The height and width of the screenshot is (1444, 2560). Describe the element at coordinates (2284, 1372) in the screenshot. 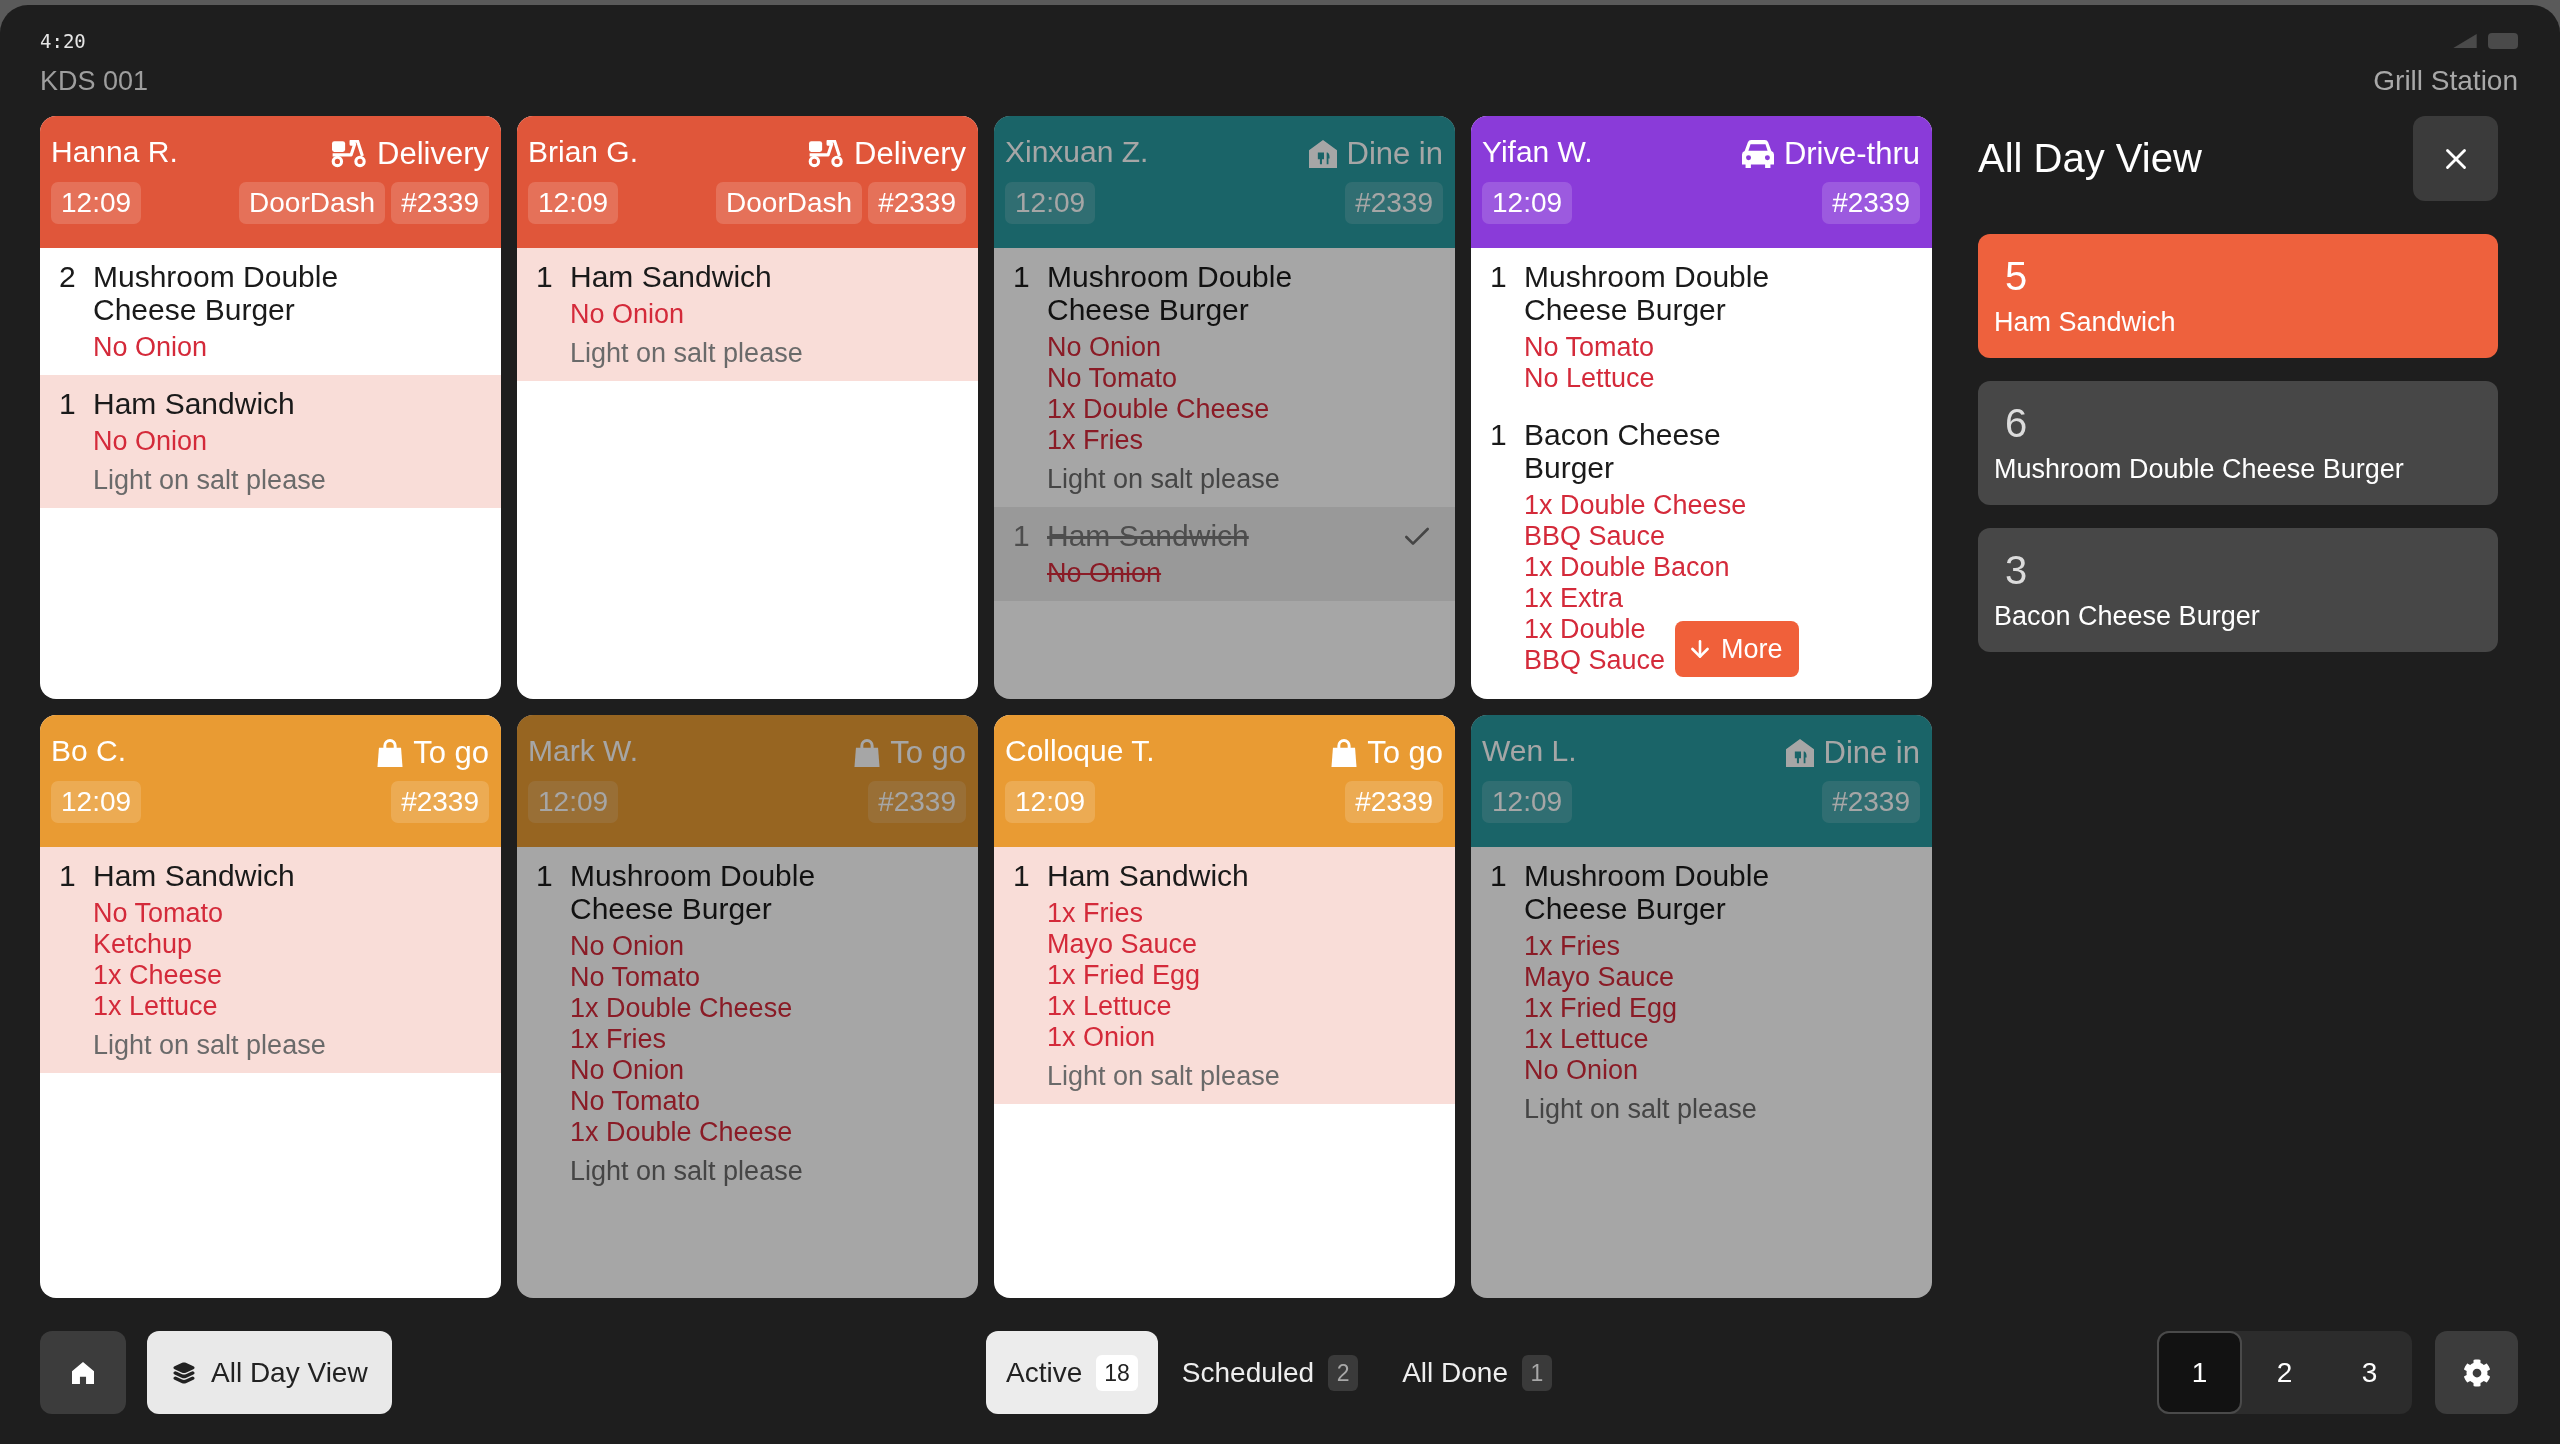

I see `page-button: 2` at that location.